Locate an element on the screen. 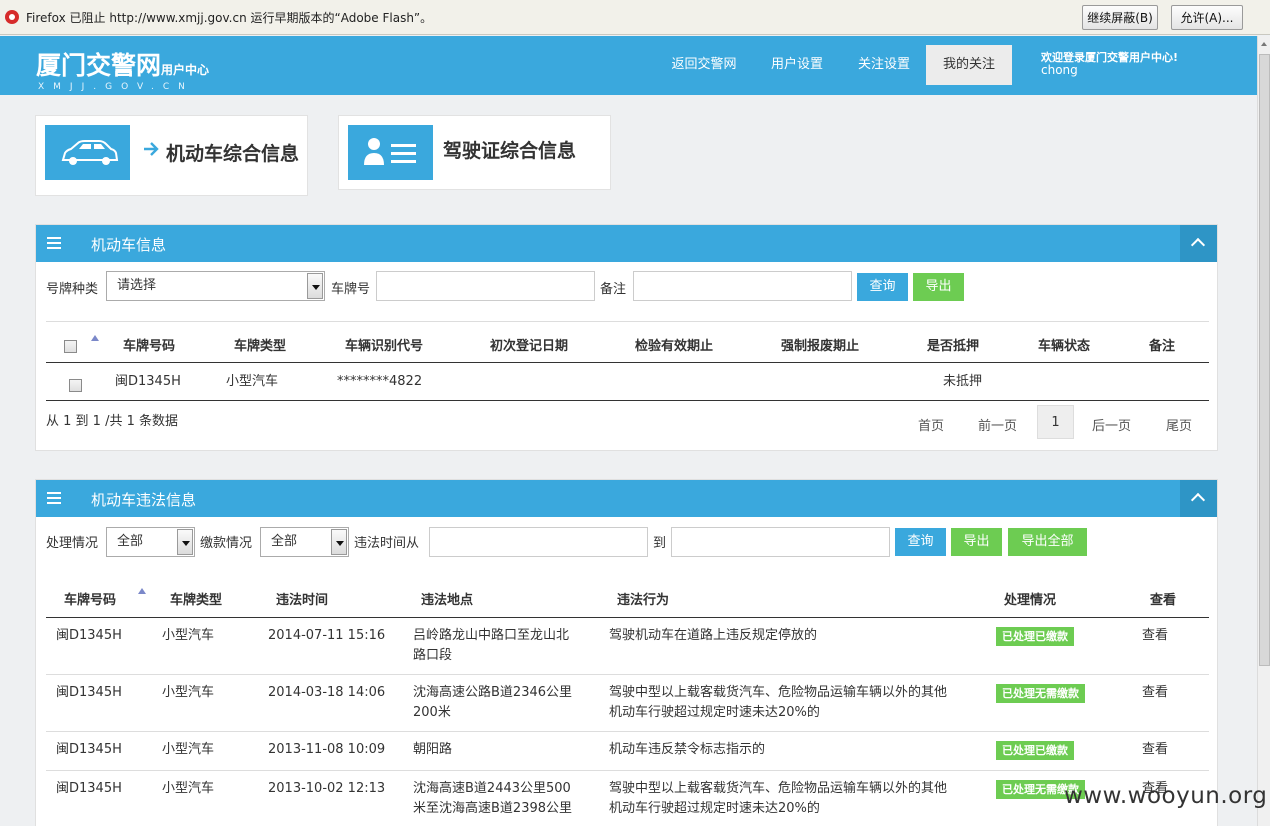 The image size is (1270, 826). cell-mortgage: 未抵押 is located at coordinates (963, 381).